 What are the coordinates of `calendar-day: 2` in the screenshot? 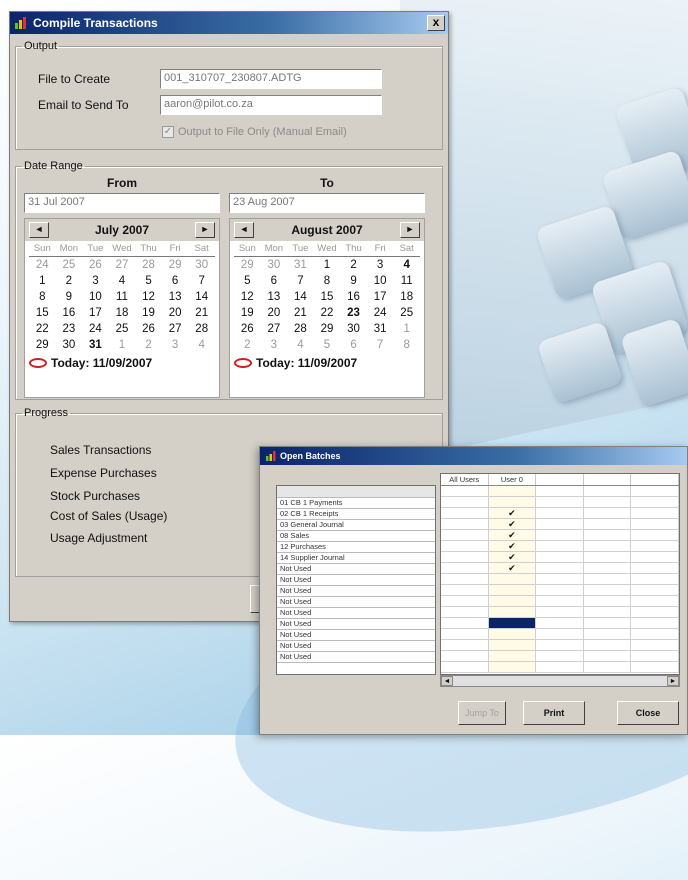 It's located at (353, 265).